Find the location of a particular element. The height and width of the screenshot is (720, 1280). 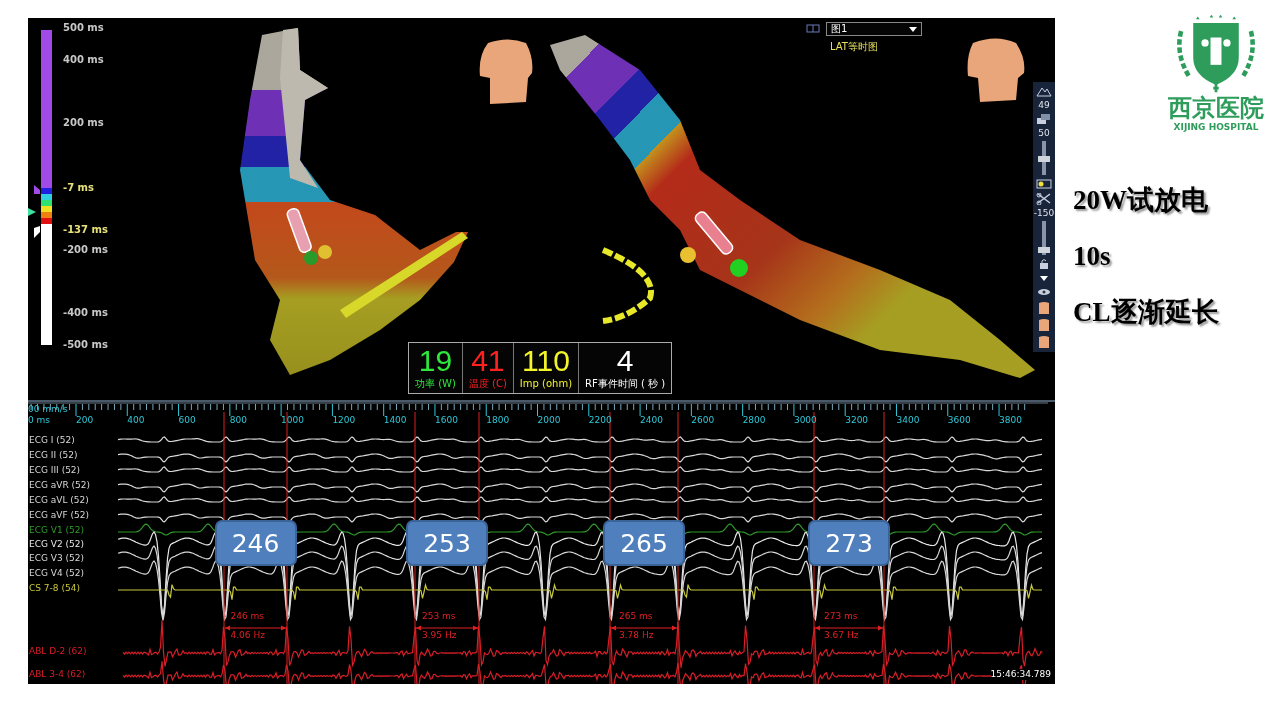

scissors-icon is located at coordinates (1044, 199).